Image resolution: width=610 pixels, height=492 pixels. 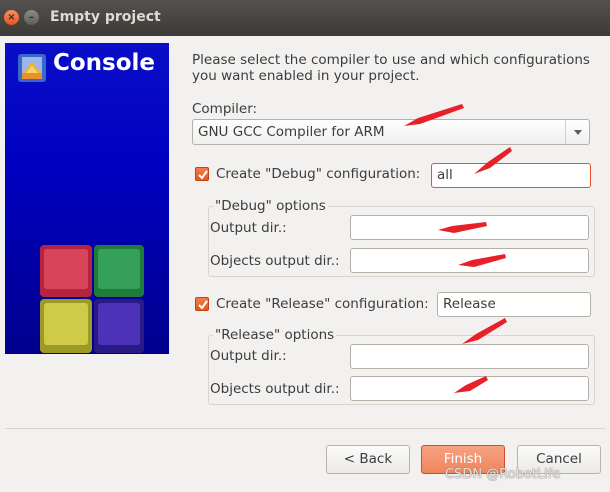 What do you see at coordinates (469, 356) in the screenshot?
I see `release-output-dir-input` at bounding box center [469, 356].